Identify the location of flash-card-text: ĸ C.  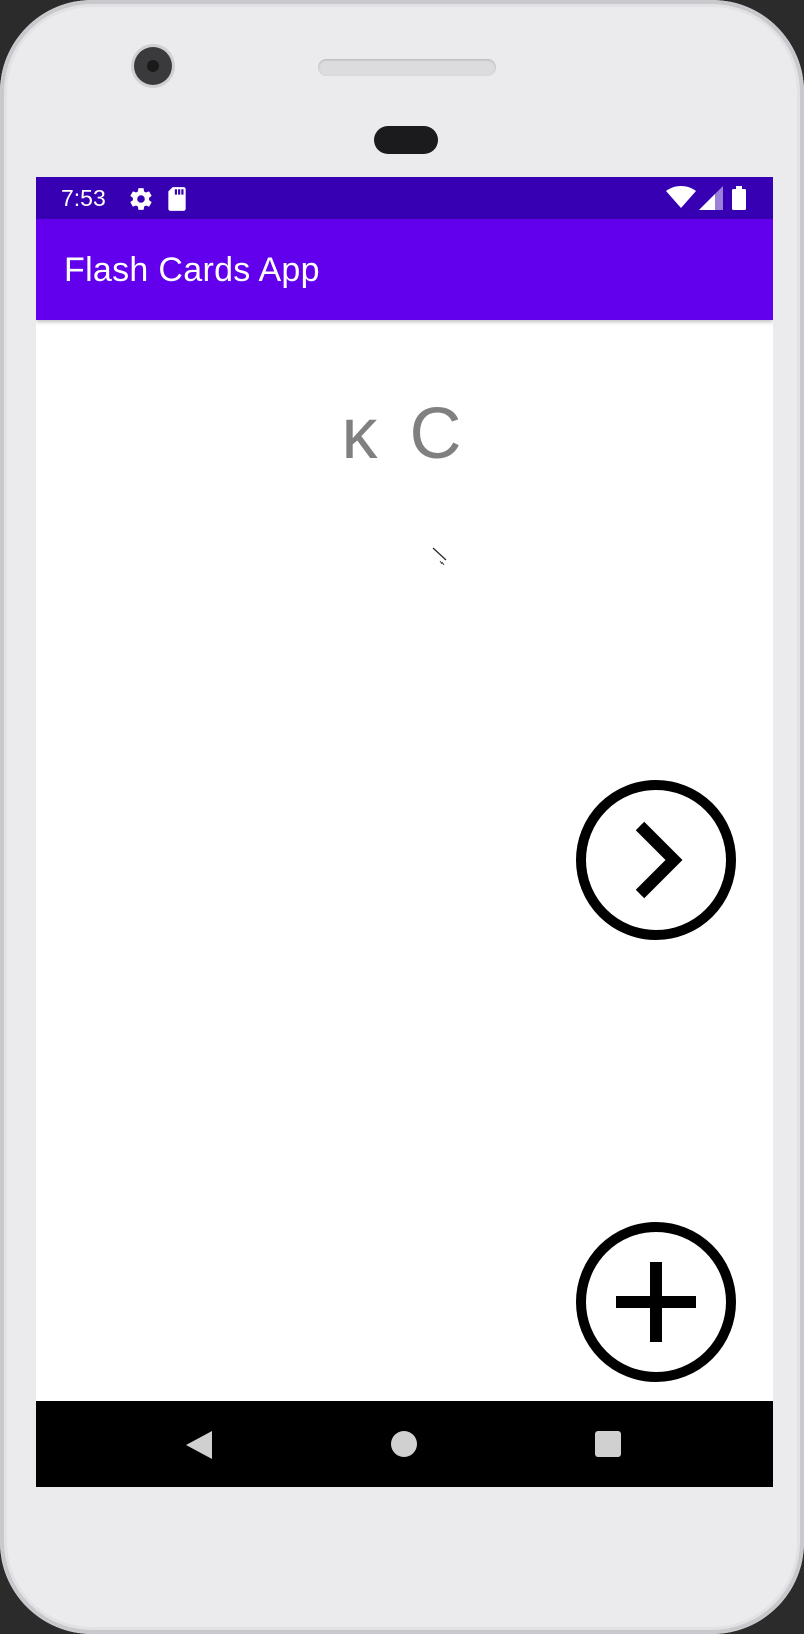
(404, 434).